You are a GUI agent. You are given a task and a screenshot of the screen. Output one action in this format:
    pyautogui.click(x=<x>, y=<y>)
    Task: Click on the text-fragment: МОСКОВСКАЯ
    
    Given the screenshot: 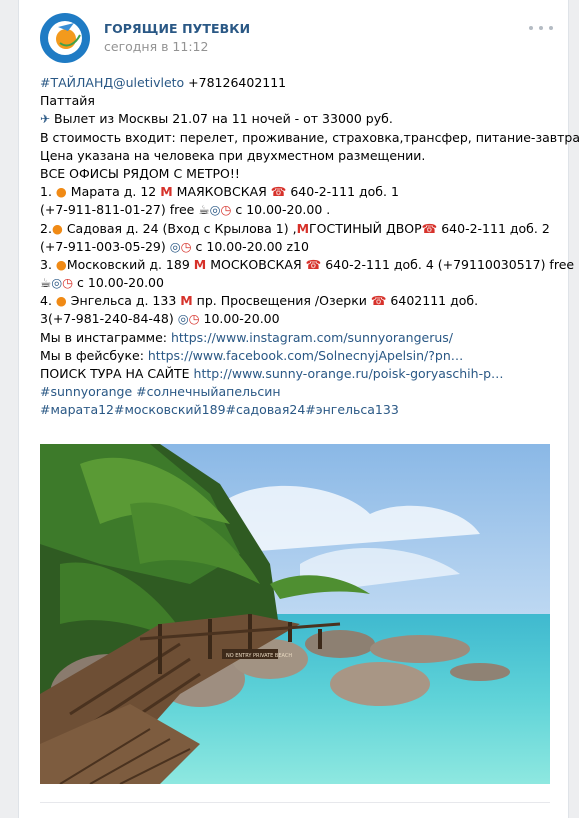 What is the action you would take?
    pyautogui.click(x=256, y=264)
    